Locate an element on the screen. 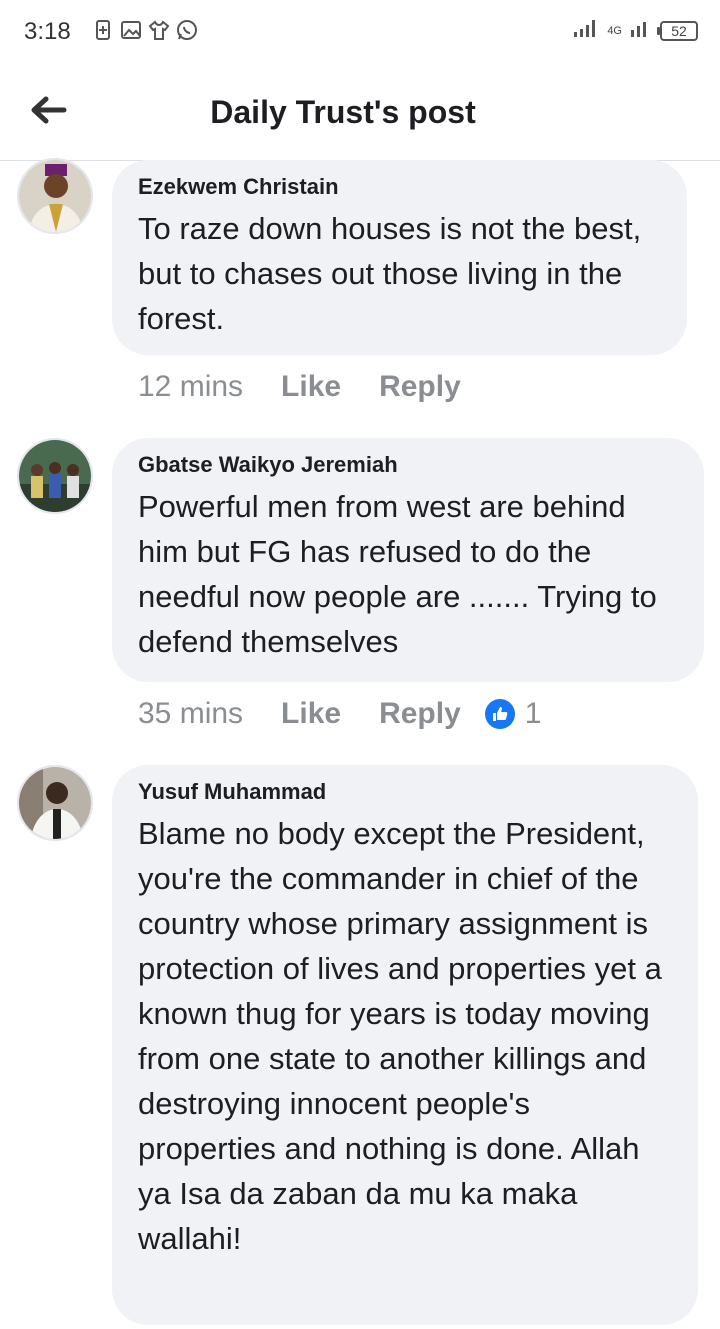 The width and height of the screenshot is (720, 1329). comment-actions: 35 mins Like Reply 1 is located at coordinates (339, 714).